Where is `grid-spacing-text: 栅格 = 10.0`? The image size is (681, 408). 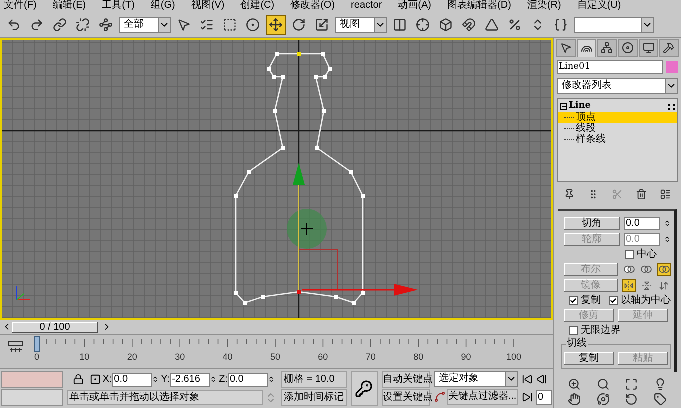 grid-spacing-text: 栅格 = 10.0 is located at coordinates (313, 379).